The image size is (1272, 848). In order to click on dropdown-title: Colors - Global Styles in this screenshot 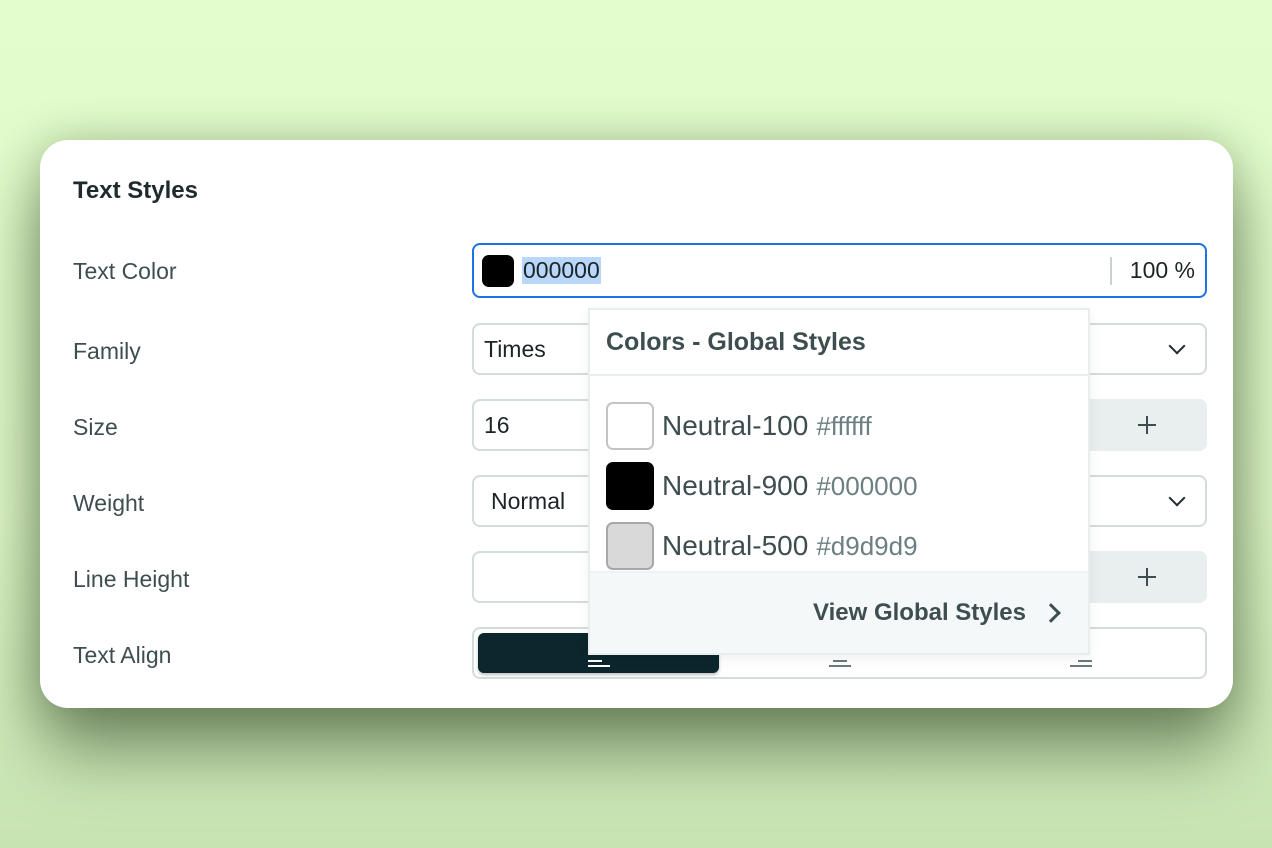, I will do `click(839, 343)`.